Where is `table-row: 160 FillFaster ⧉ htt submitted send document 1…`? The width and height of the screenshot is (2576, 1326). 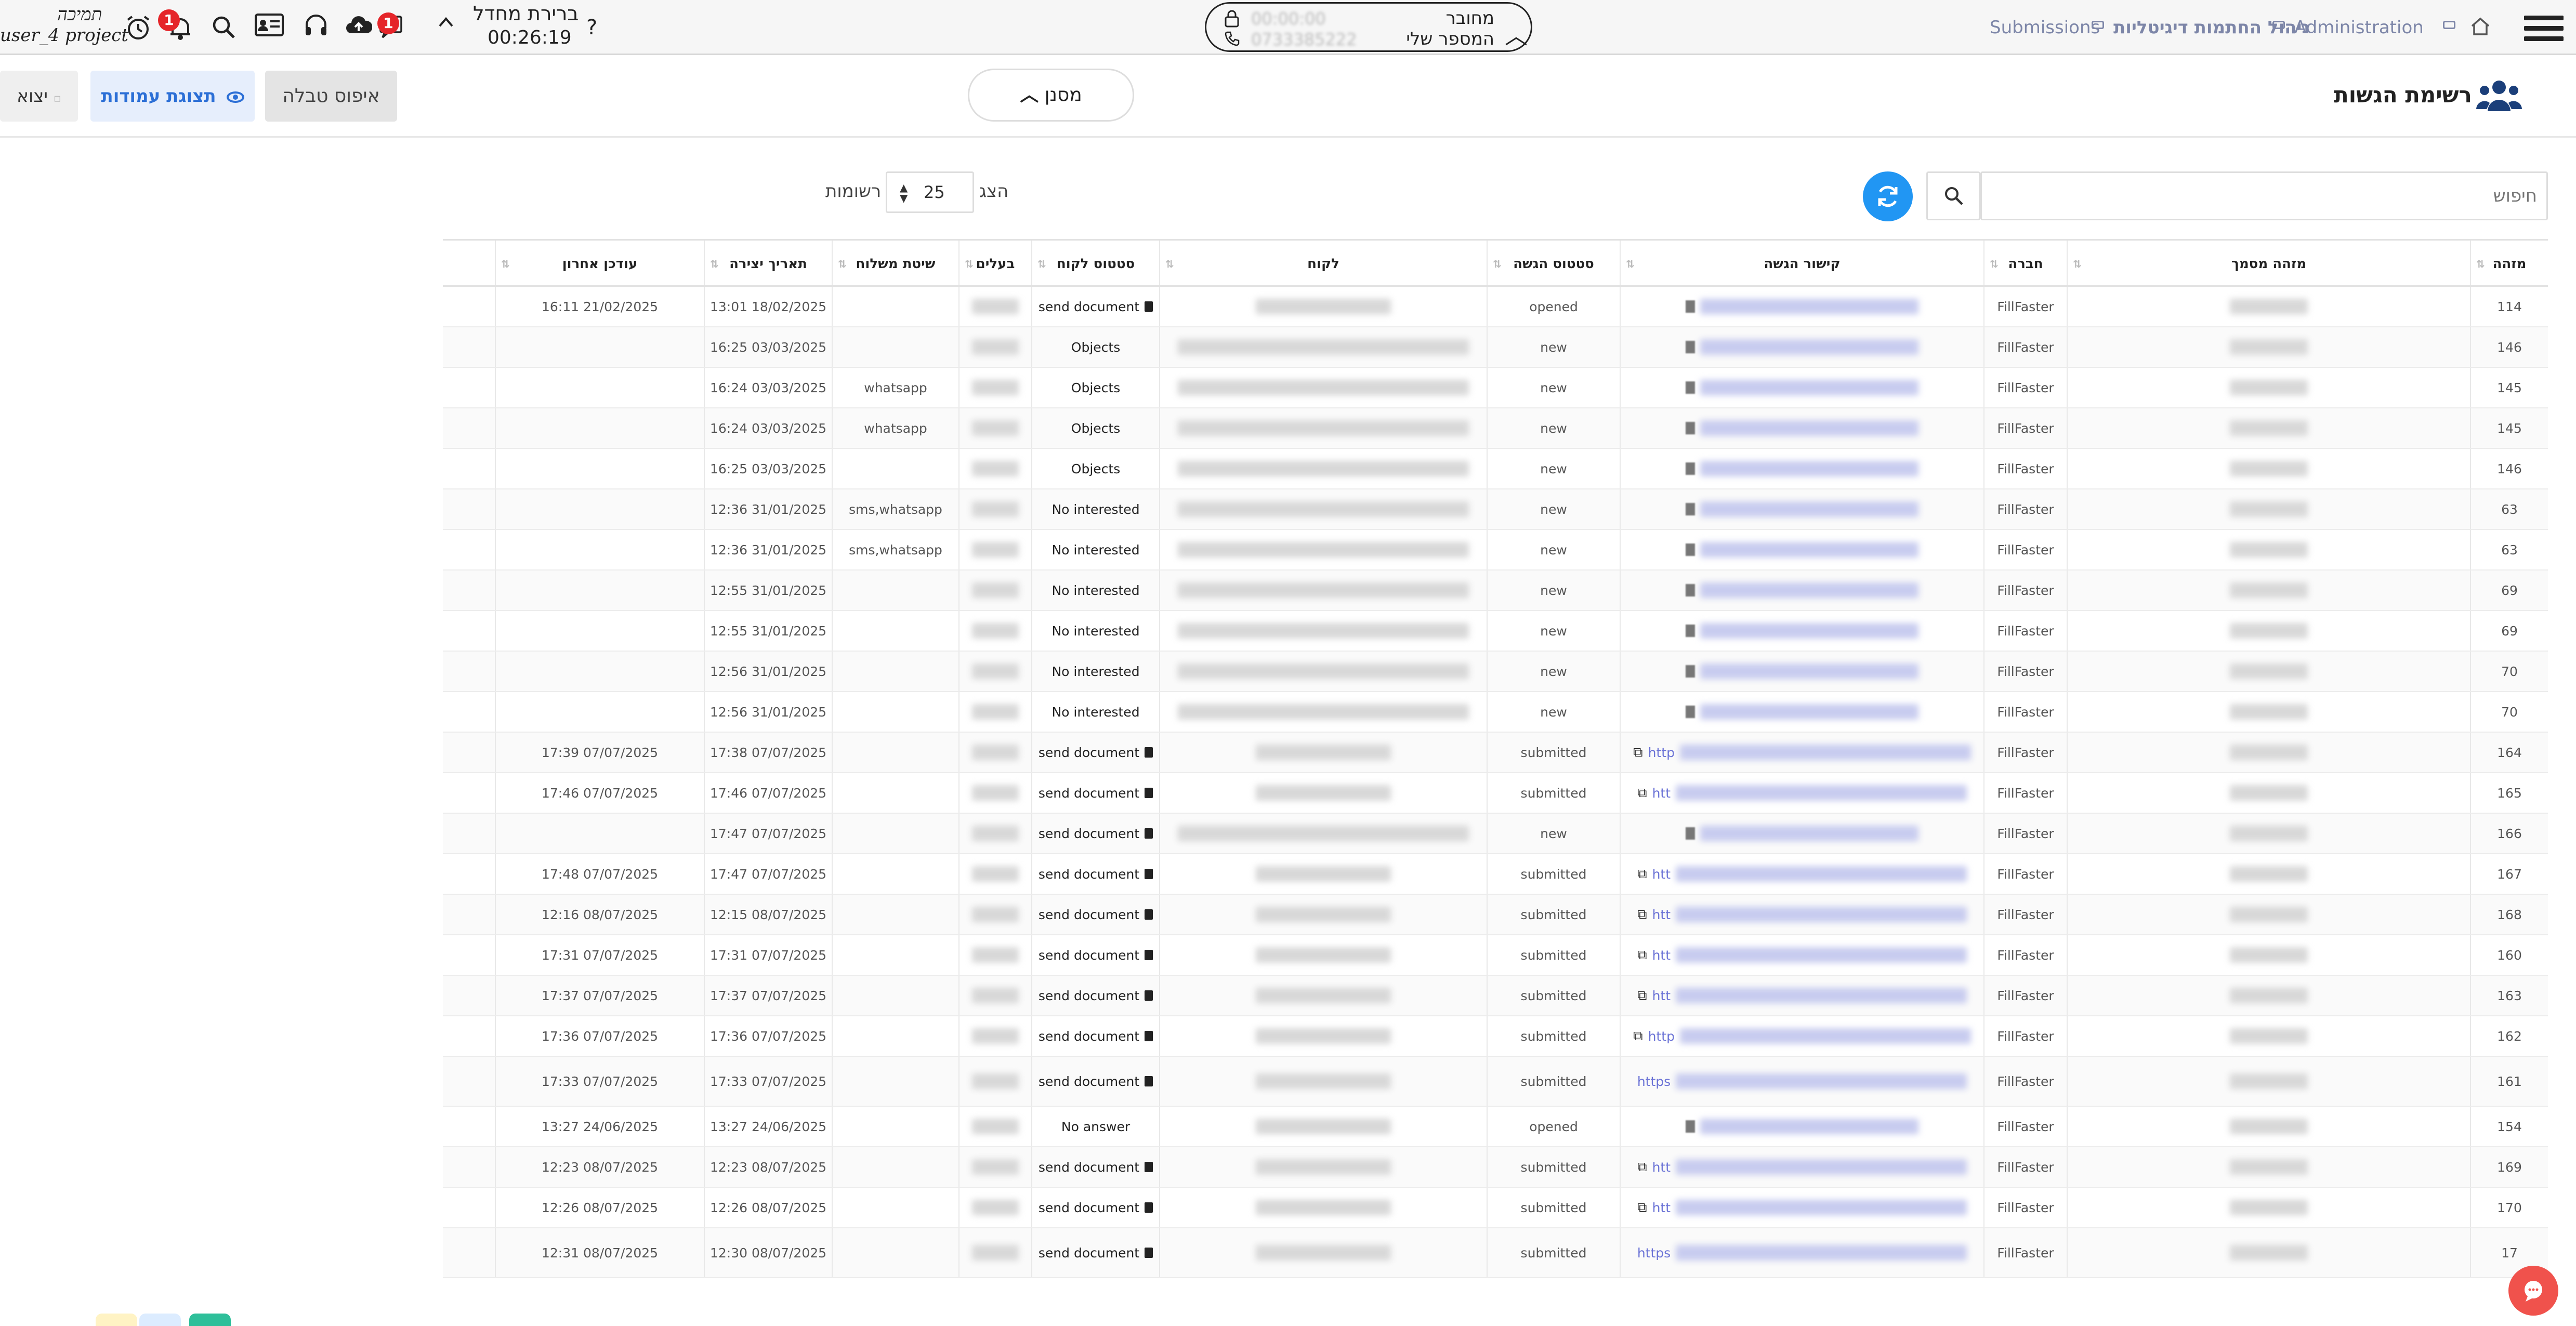
table-row: 160 FillFaster ⧉ htt submitted send document 1… is located at coordinates (1496, 955).